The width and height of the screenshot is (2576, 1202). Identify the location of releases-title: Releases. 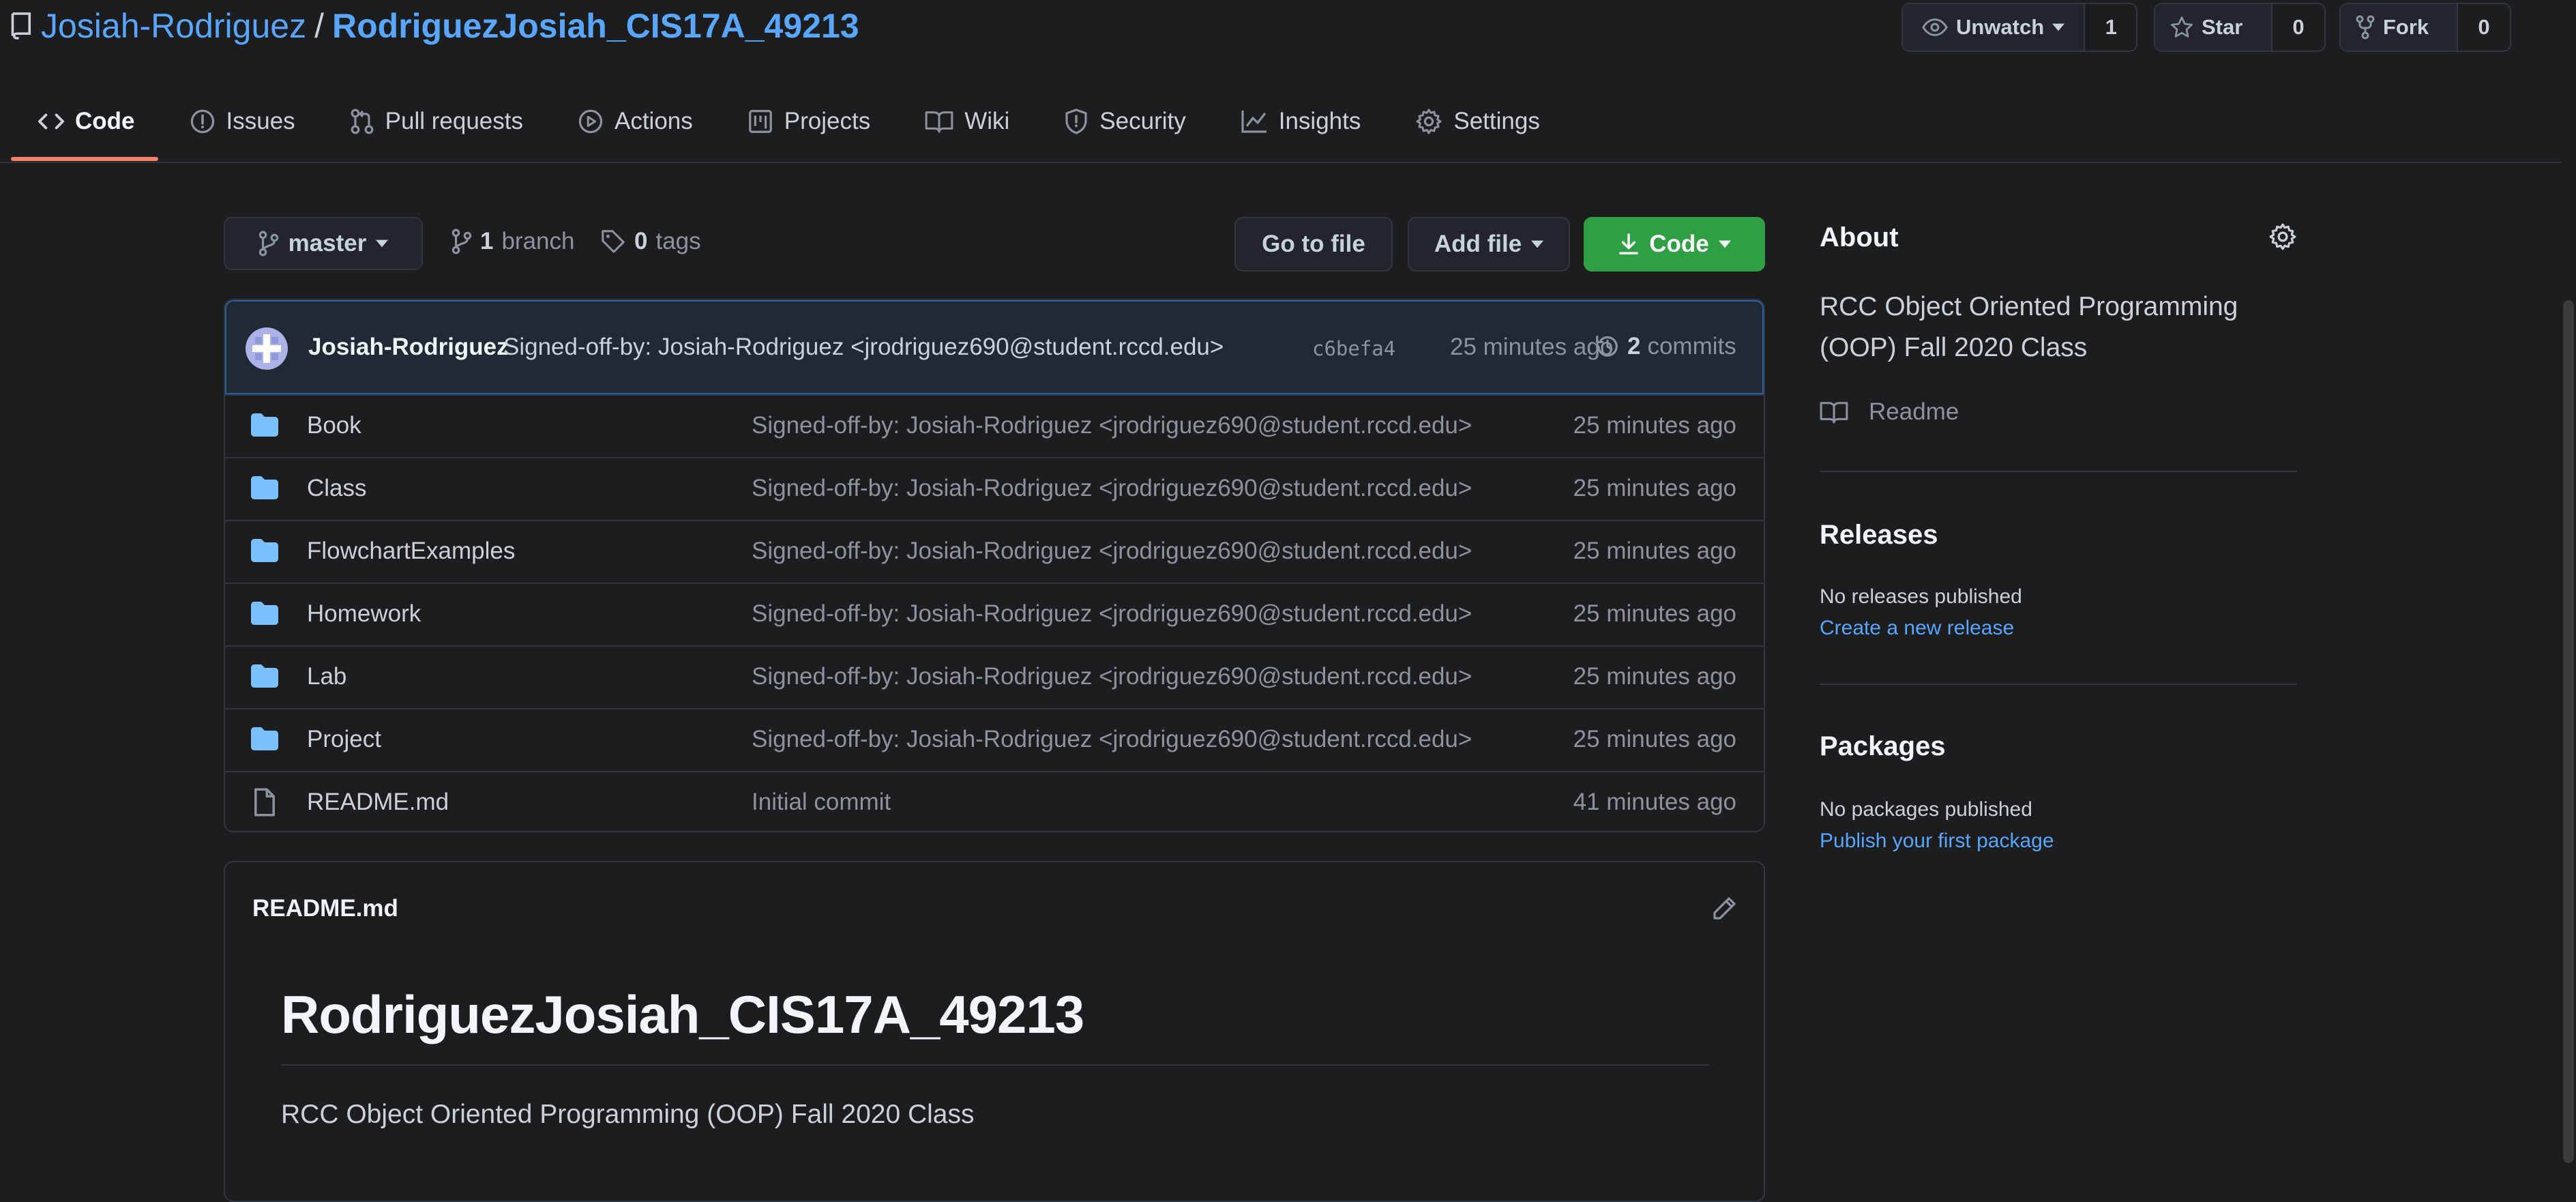
(1879, 535).